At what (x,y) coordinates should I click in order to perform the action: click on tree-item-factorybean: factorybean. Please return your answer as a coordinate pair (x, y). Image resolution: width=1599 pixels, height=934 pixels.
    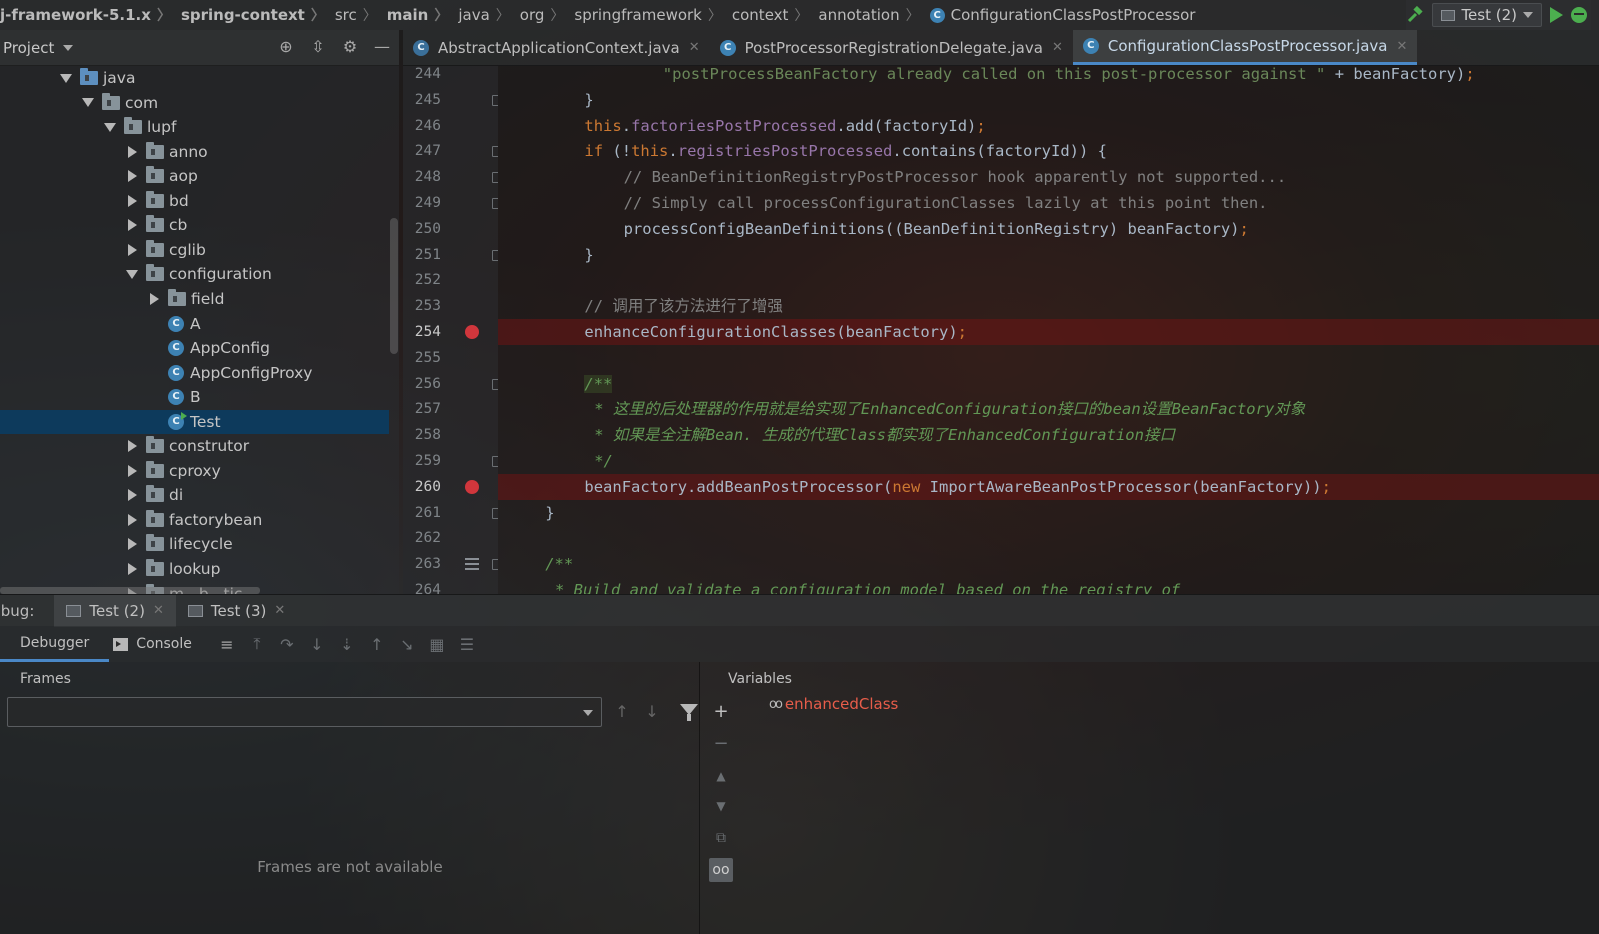
    Looking at the image, I should click on (194, 520).